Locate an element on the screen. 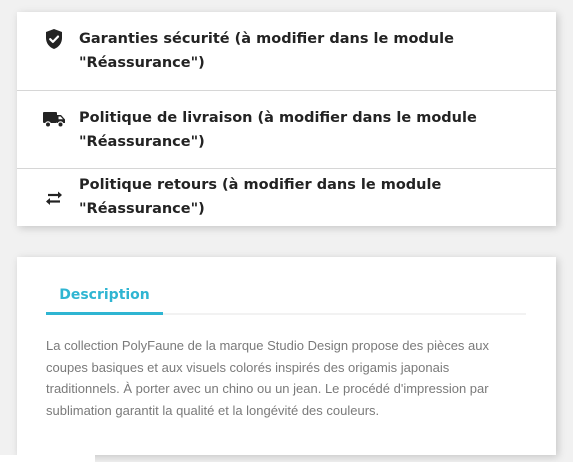 Image resolution: width=573 pixels, height=462 pixels. shield-check-icon is located at coordinates (54, 39).